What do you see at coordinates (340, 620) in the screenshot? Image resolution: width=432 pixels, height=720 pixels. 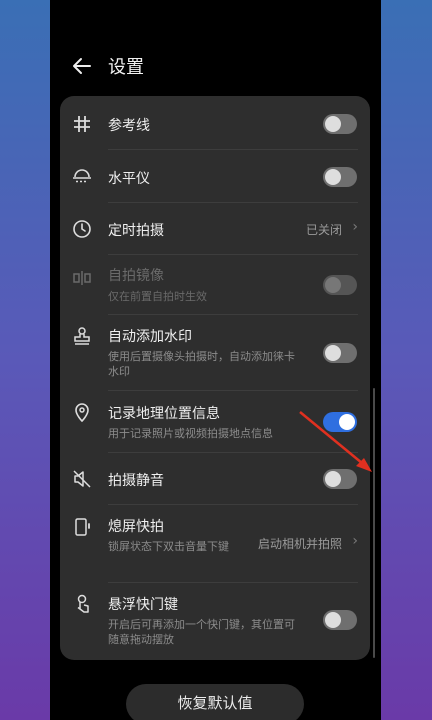 I see `floating-shutter-toggle` at bounding box center [340, 620].